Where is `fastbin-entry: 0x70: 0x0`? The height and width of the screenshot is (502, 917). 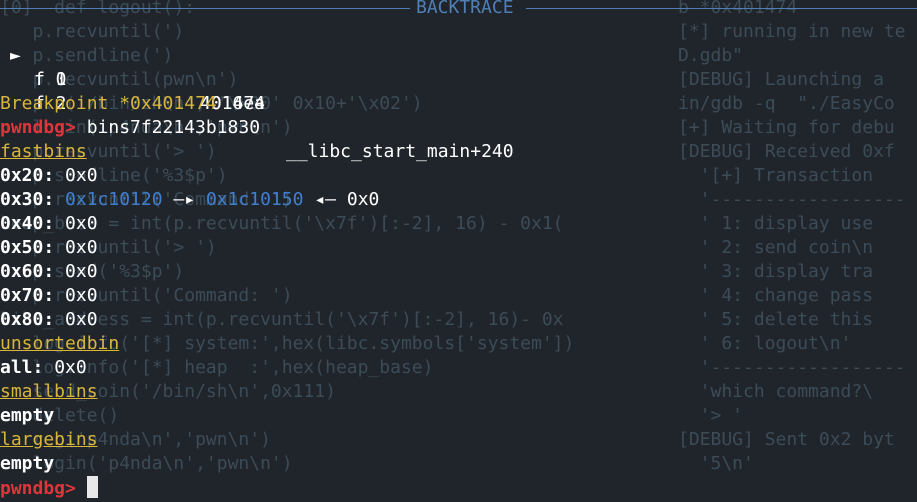 fastbin-entry: 0x70: 0x0 is located at coordinates (49, 296).